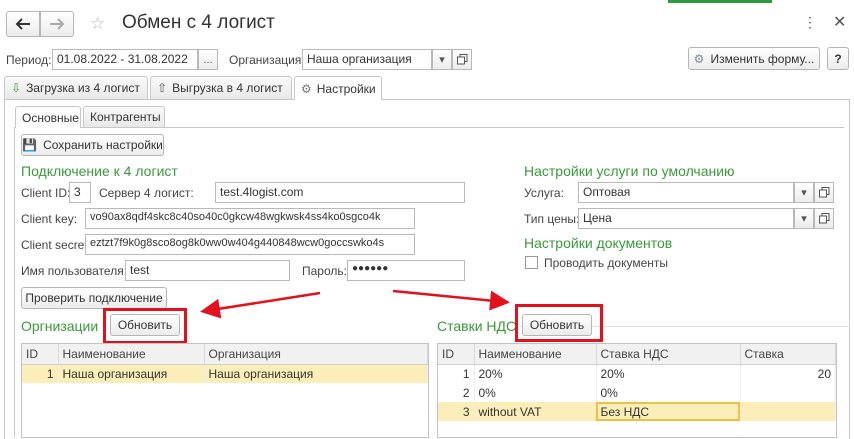 The image size is (854, 439). I want to click on annotation-arrows, so click(355, 304).